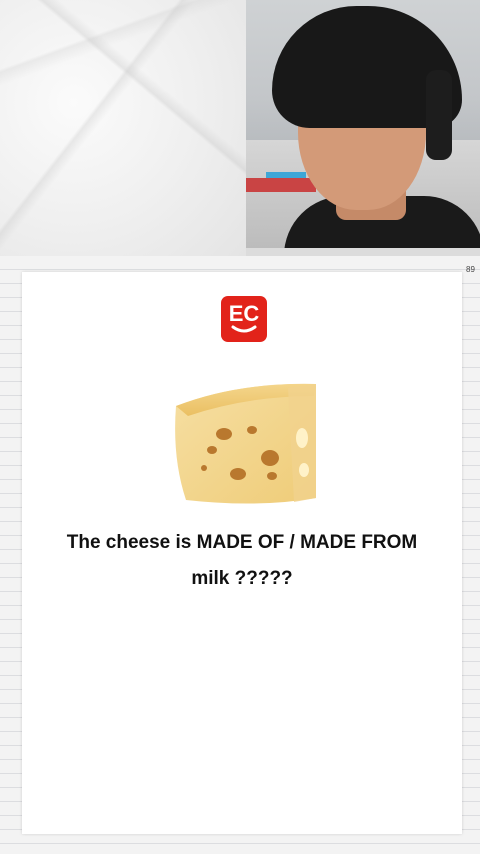 Image resolution: width=480 pixels, height=854 pixels. Describe the element at coordinates (242, 578) in the screenshot. I see `question-text-line-2: milk ?????` at that location.